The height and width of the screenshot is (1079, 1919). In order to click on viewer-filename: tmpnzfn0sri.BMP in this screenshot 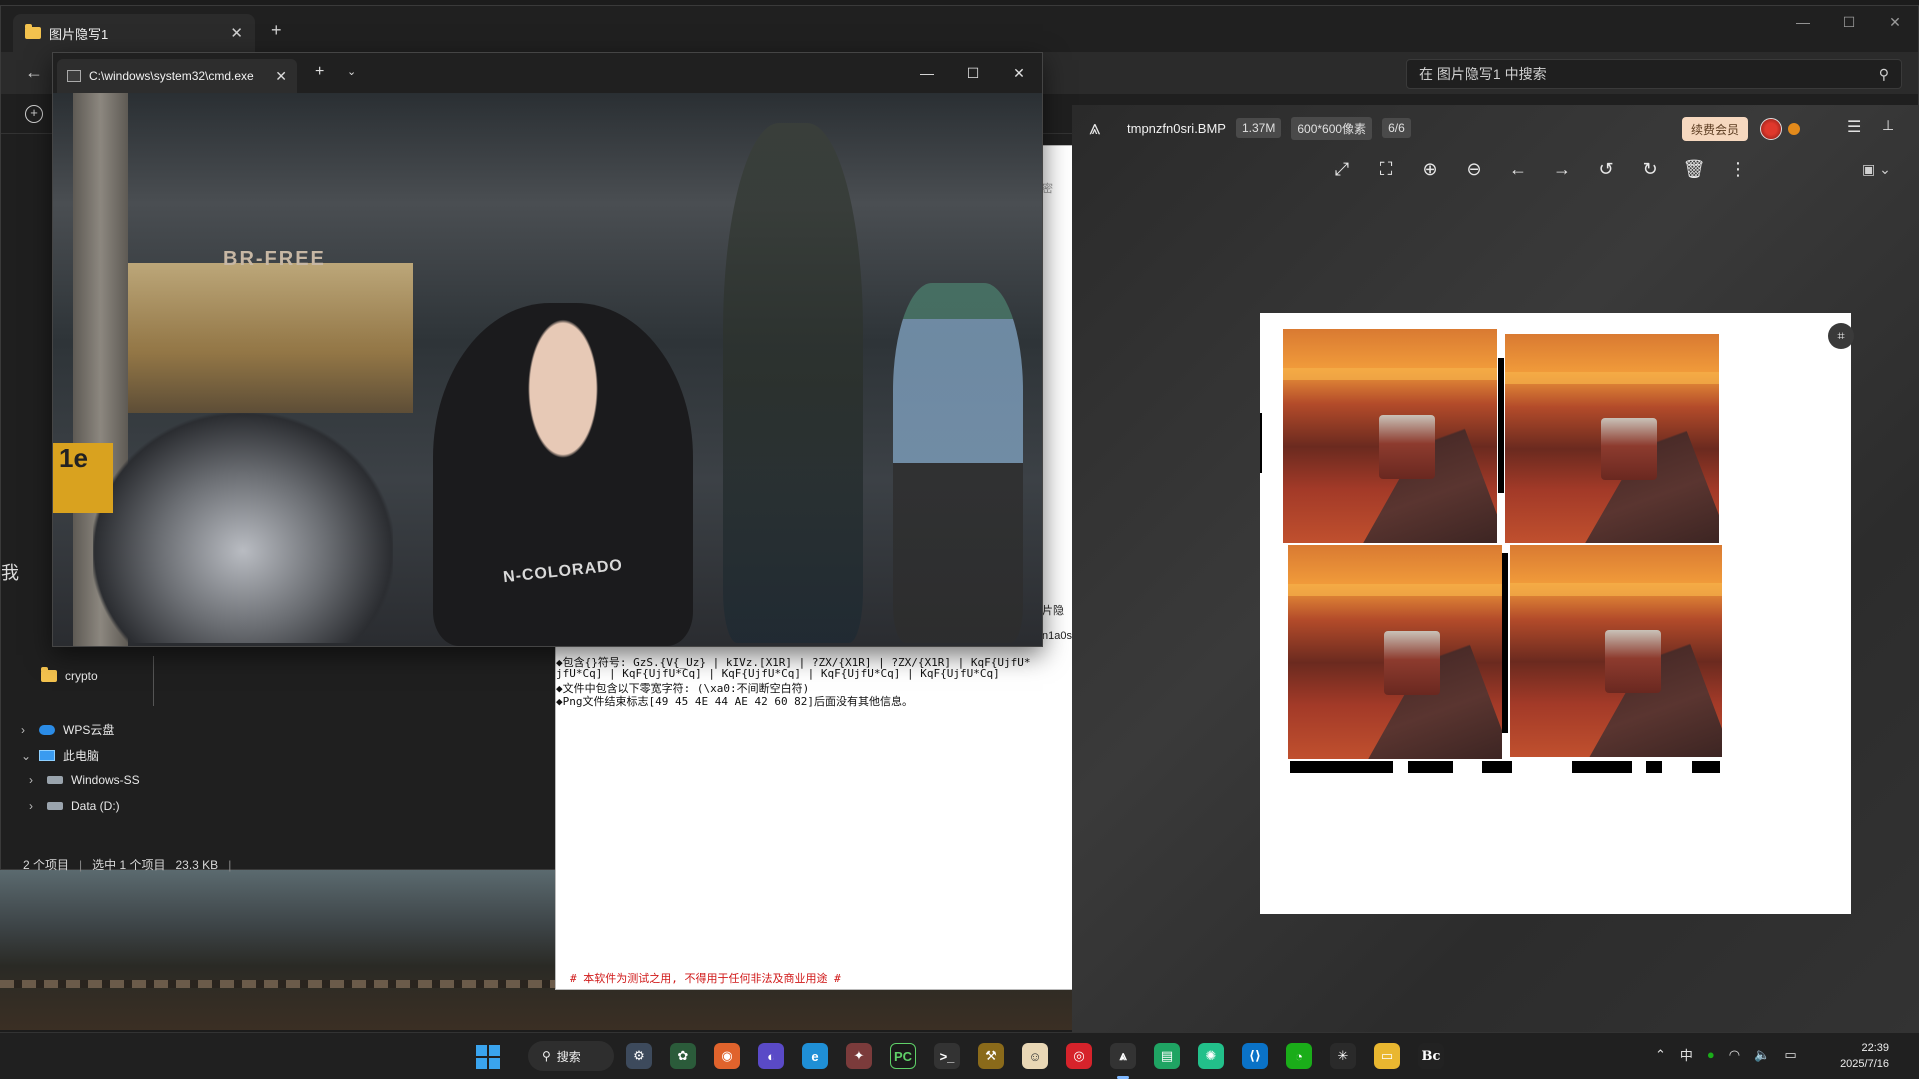, I will do `click(1176, 128)`.